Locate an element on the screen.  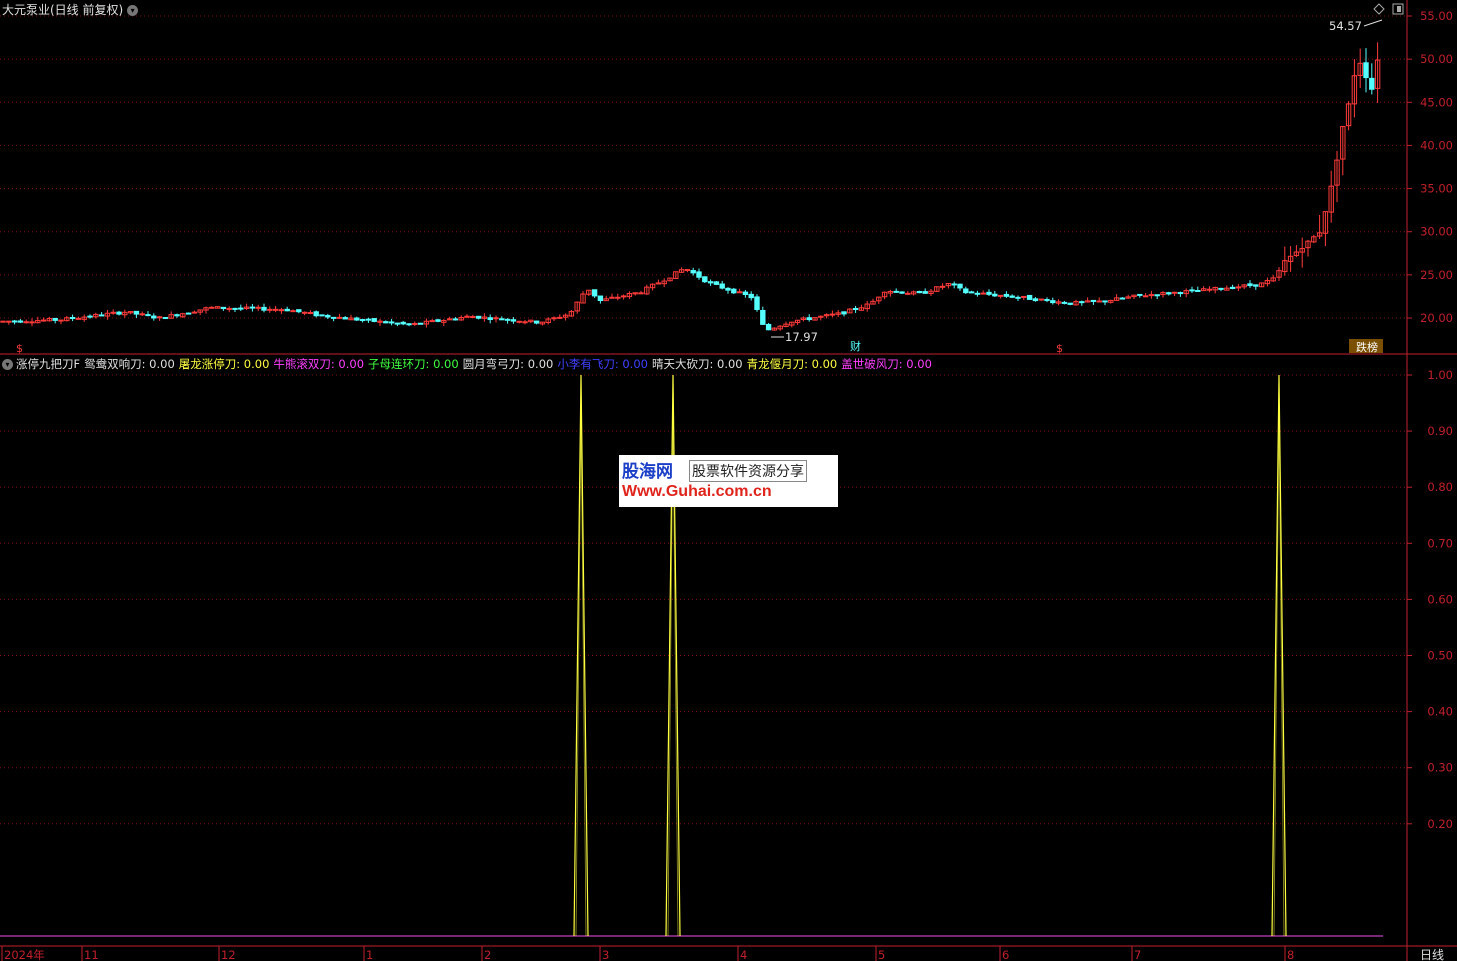
high-price-label: 54.57 is located at coordinates (1345, 26).